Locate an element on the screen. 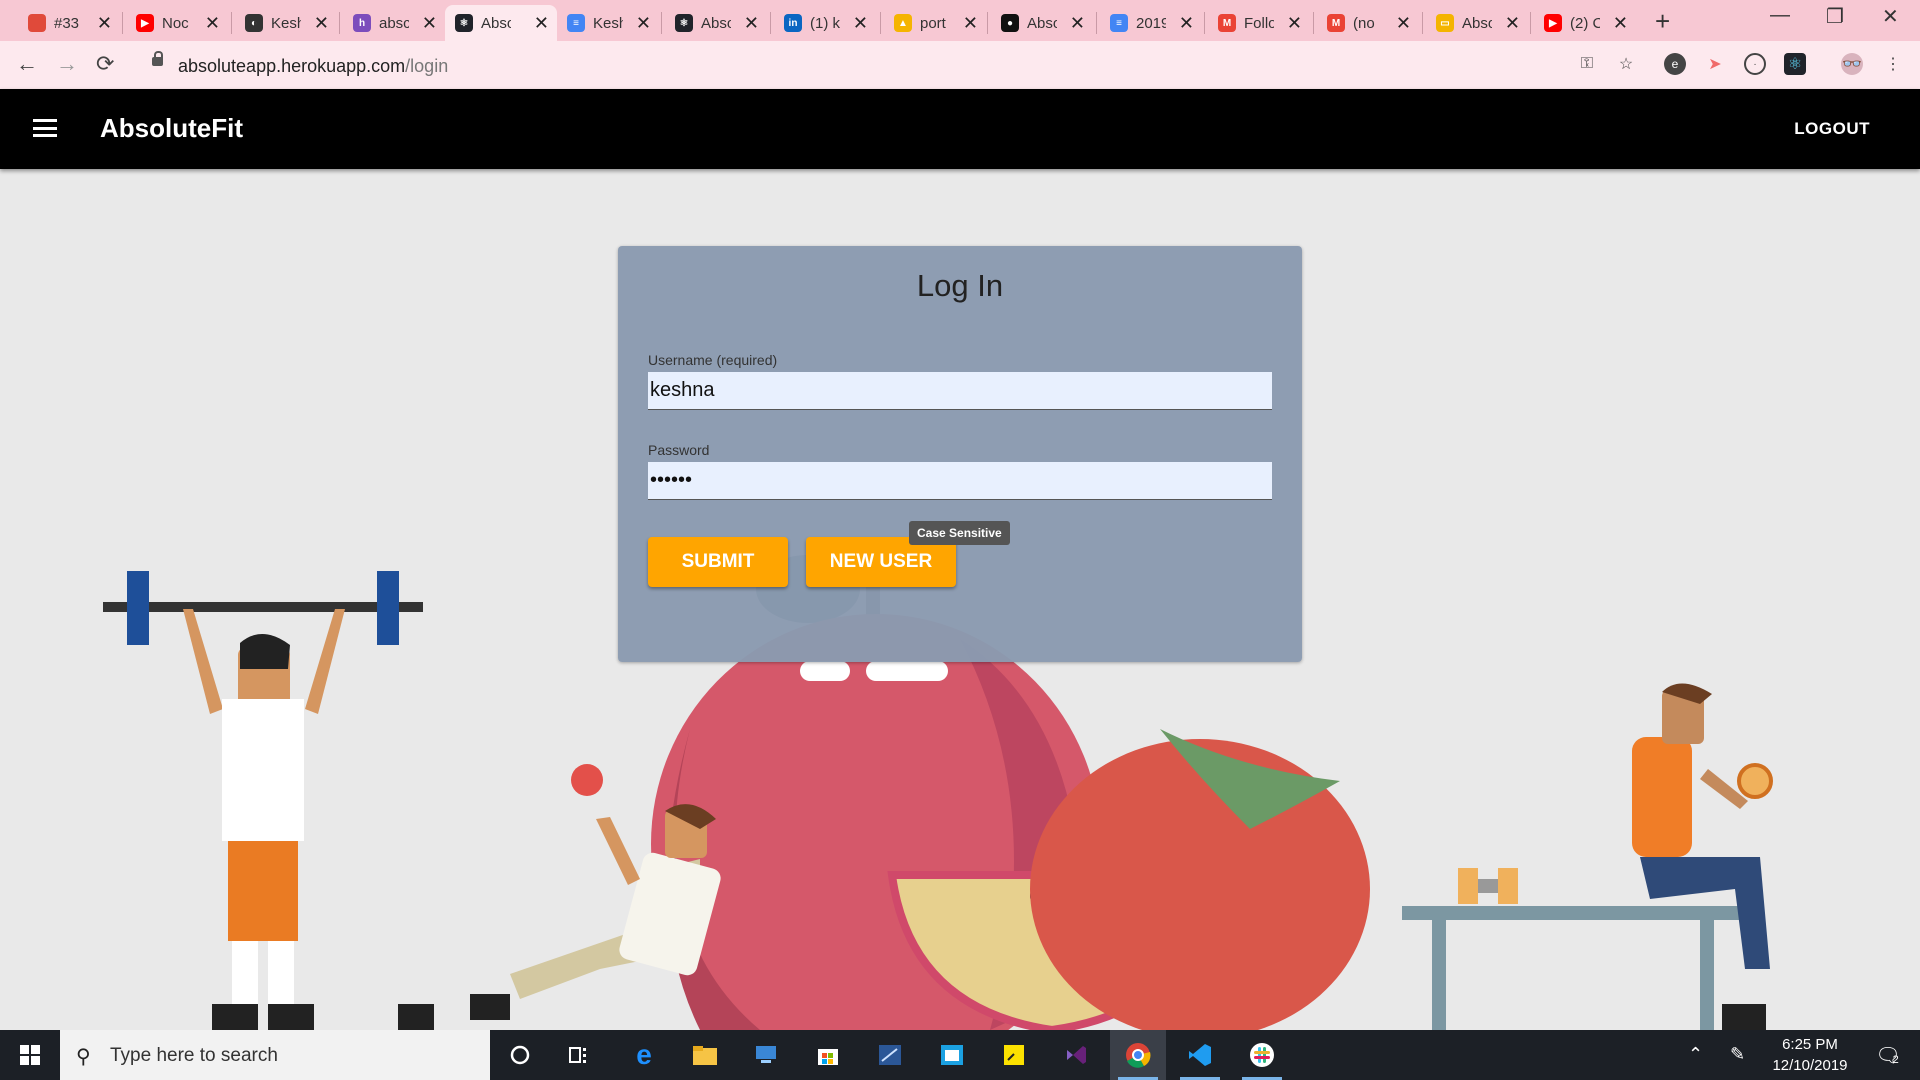  new-tab-button: + is located at coordinates (1662, 21).